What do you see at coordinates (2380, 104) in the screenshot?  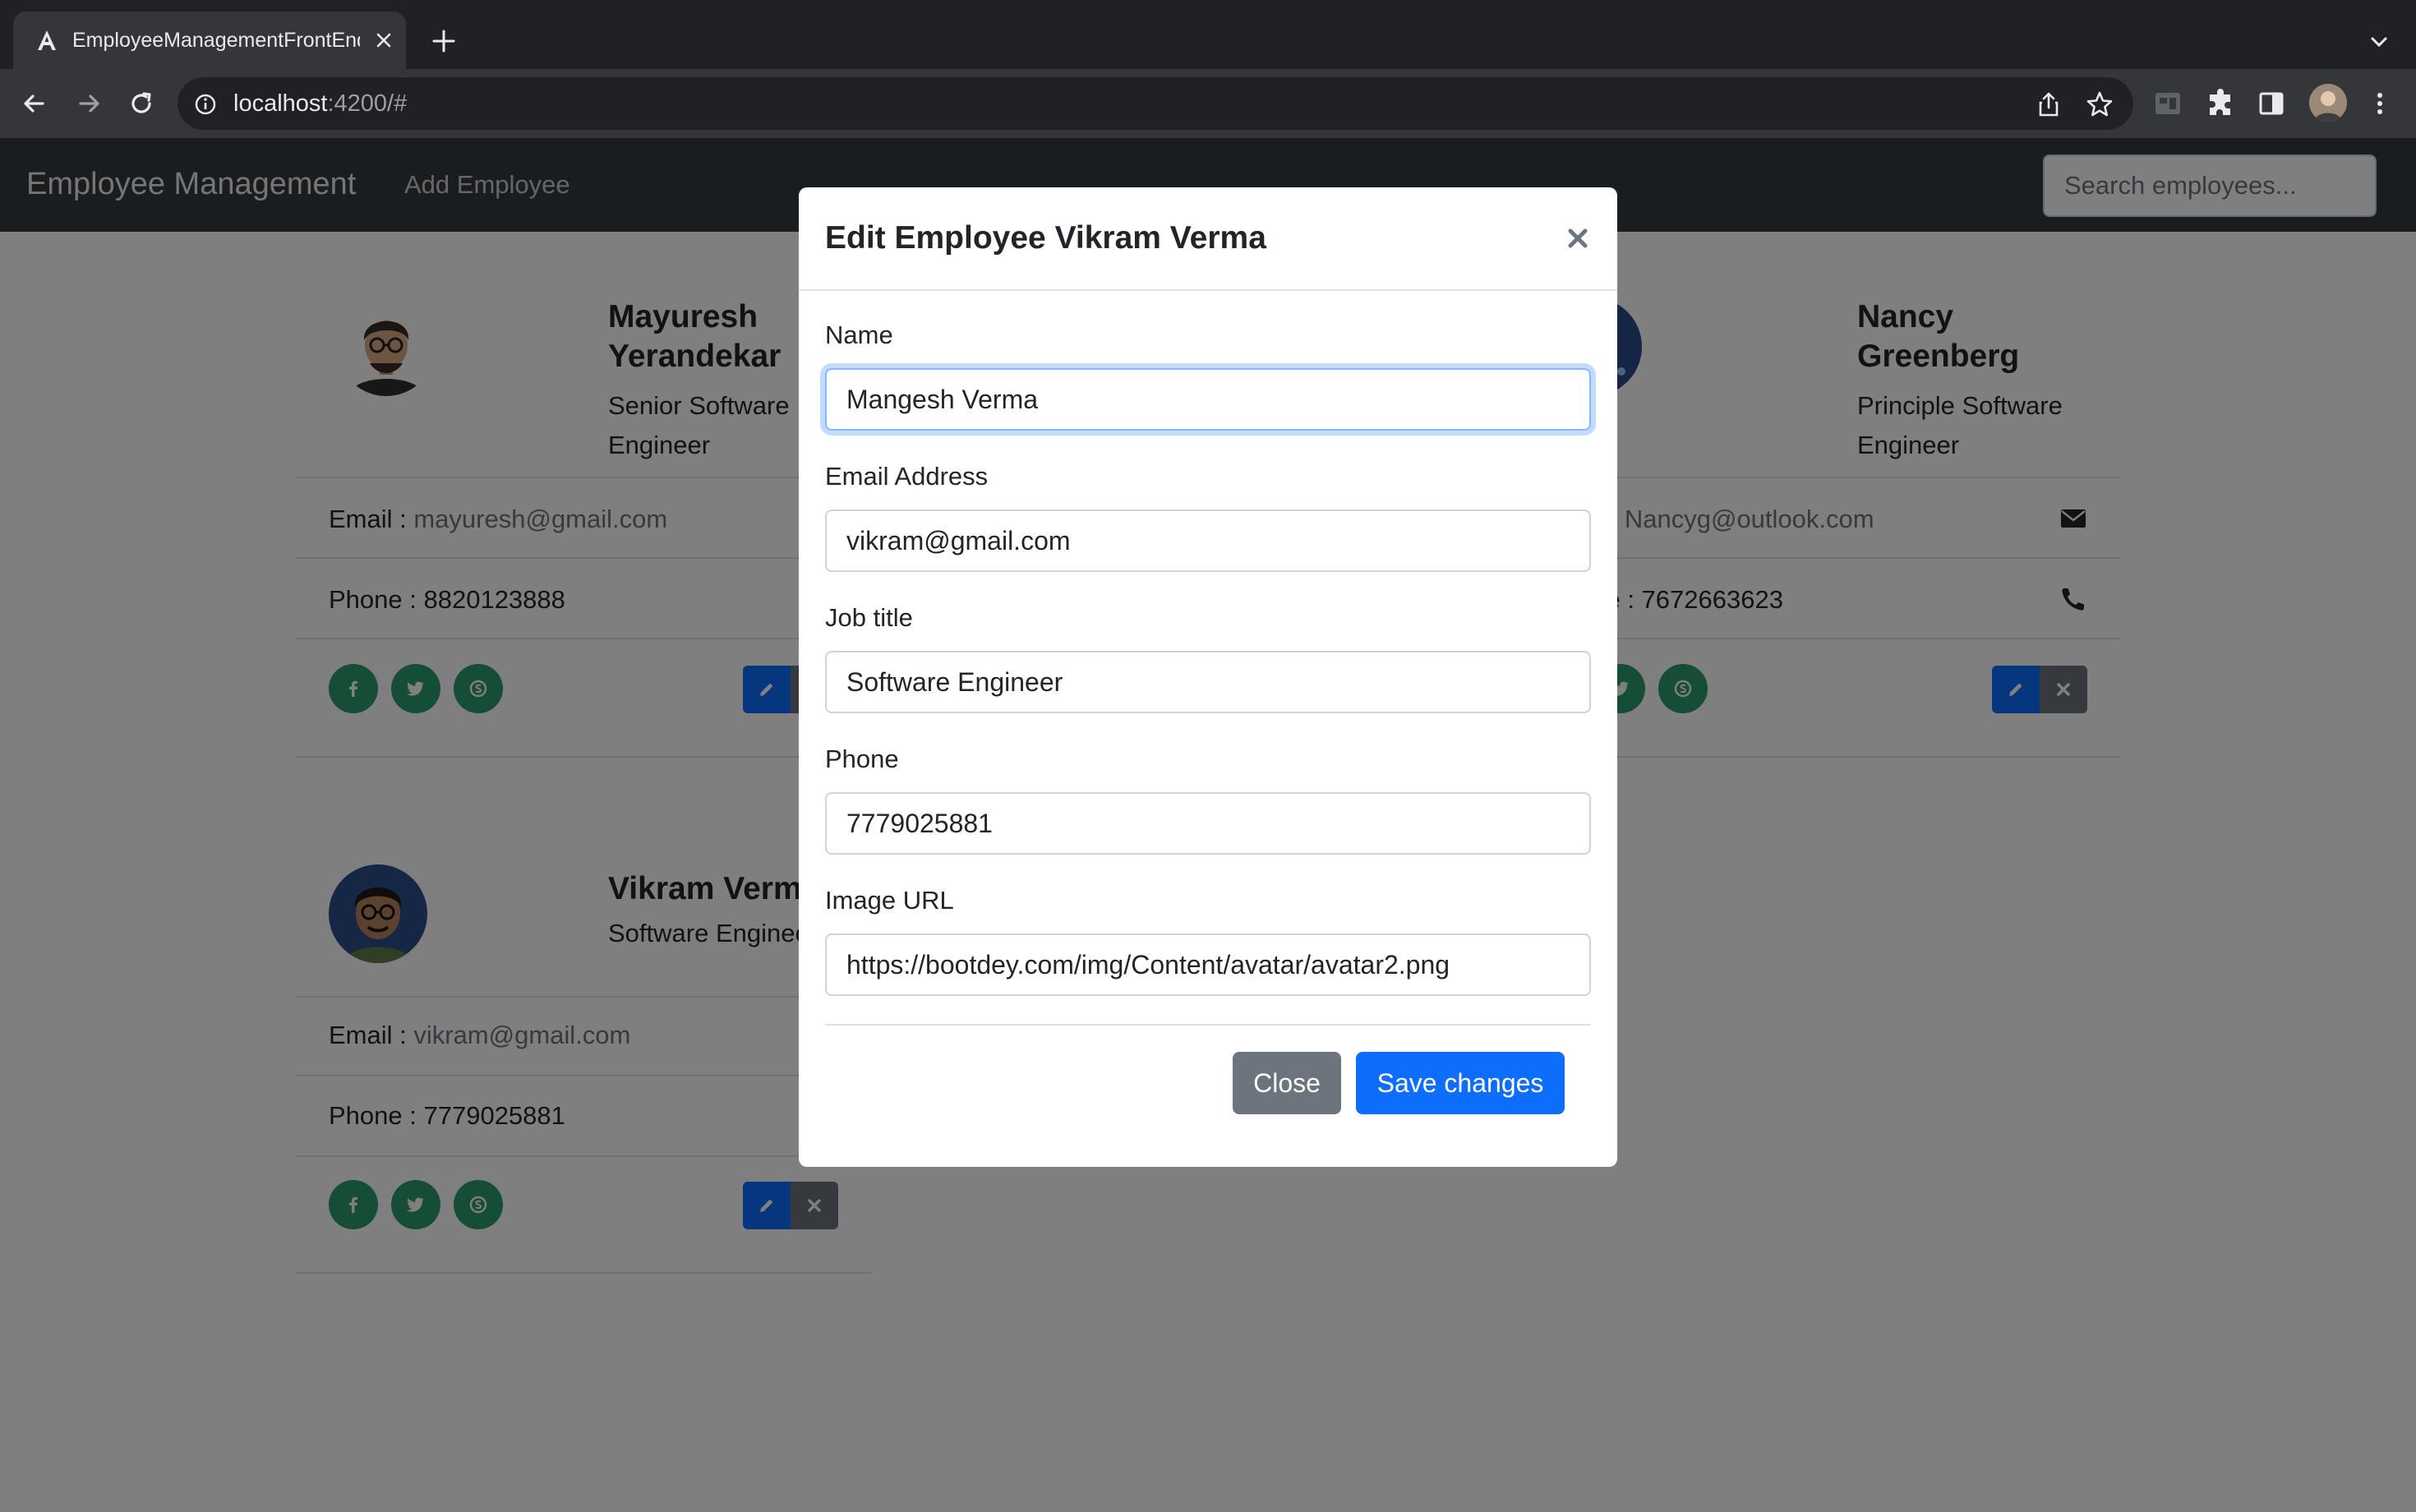 I see `menu-dots-icon` at bounding box center [2380, 104].